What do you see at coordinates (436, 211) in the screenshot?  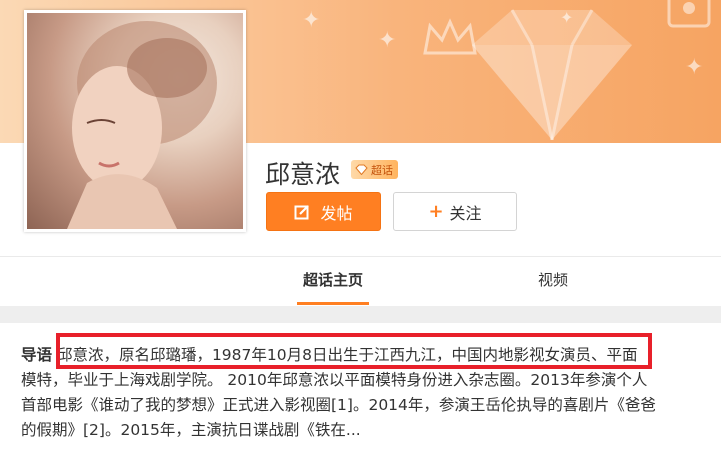 I see `plus-icon: +` at bounding box center [436, 211].